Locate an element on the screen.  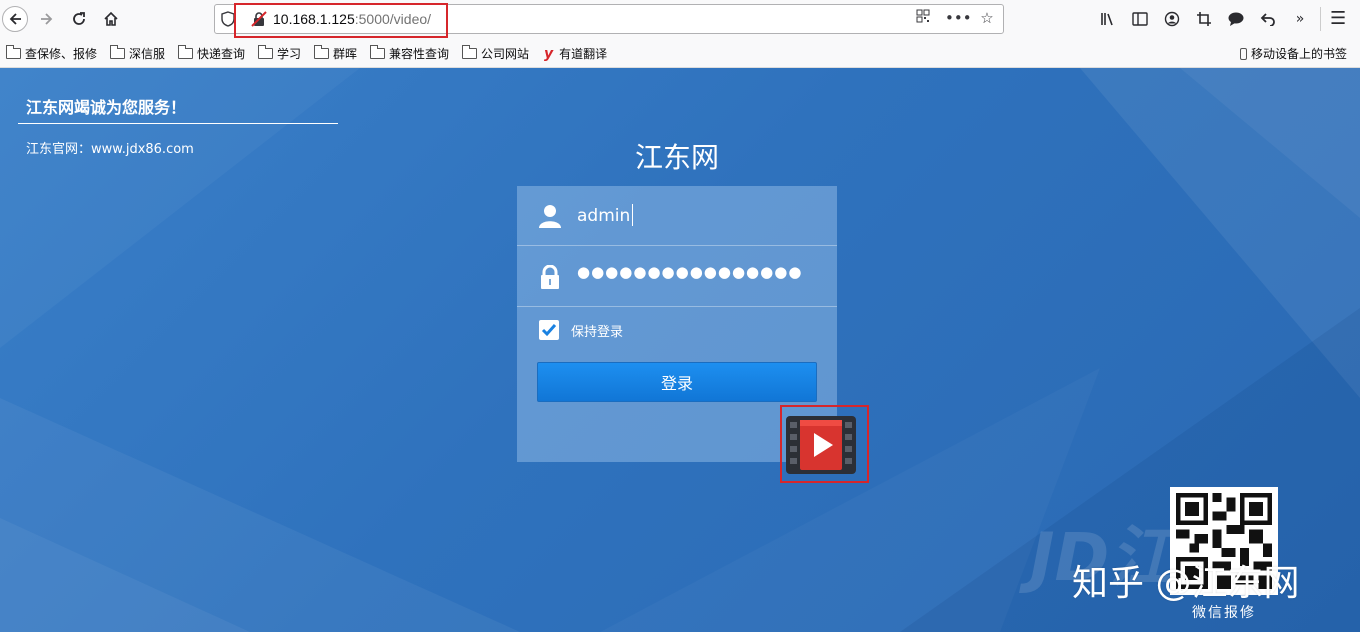
url-path: :5000/video/ is located at coordinates (393, 19).